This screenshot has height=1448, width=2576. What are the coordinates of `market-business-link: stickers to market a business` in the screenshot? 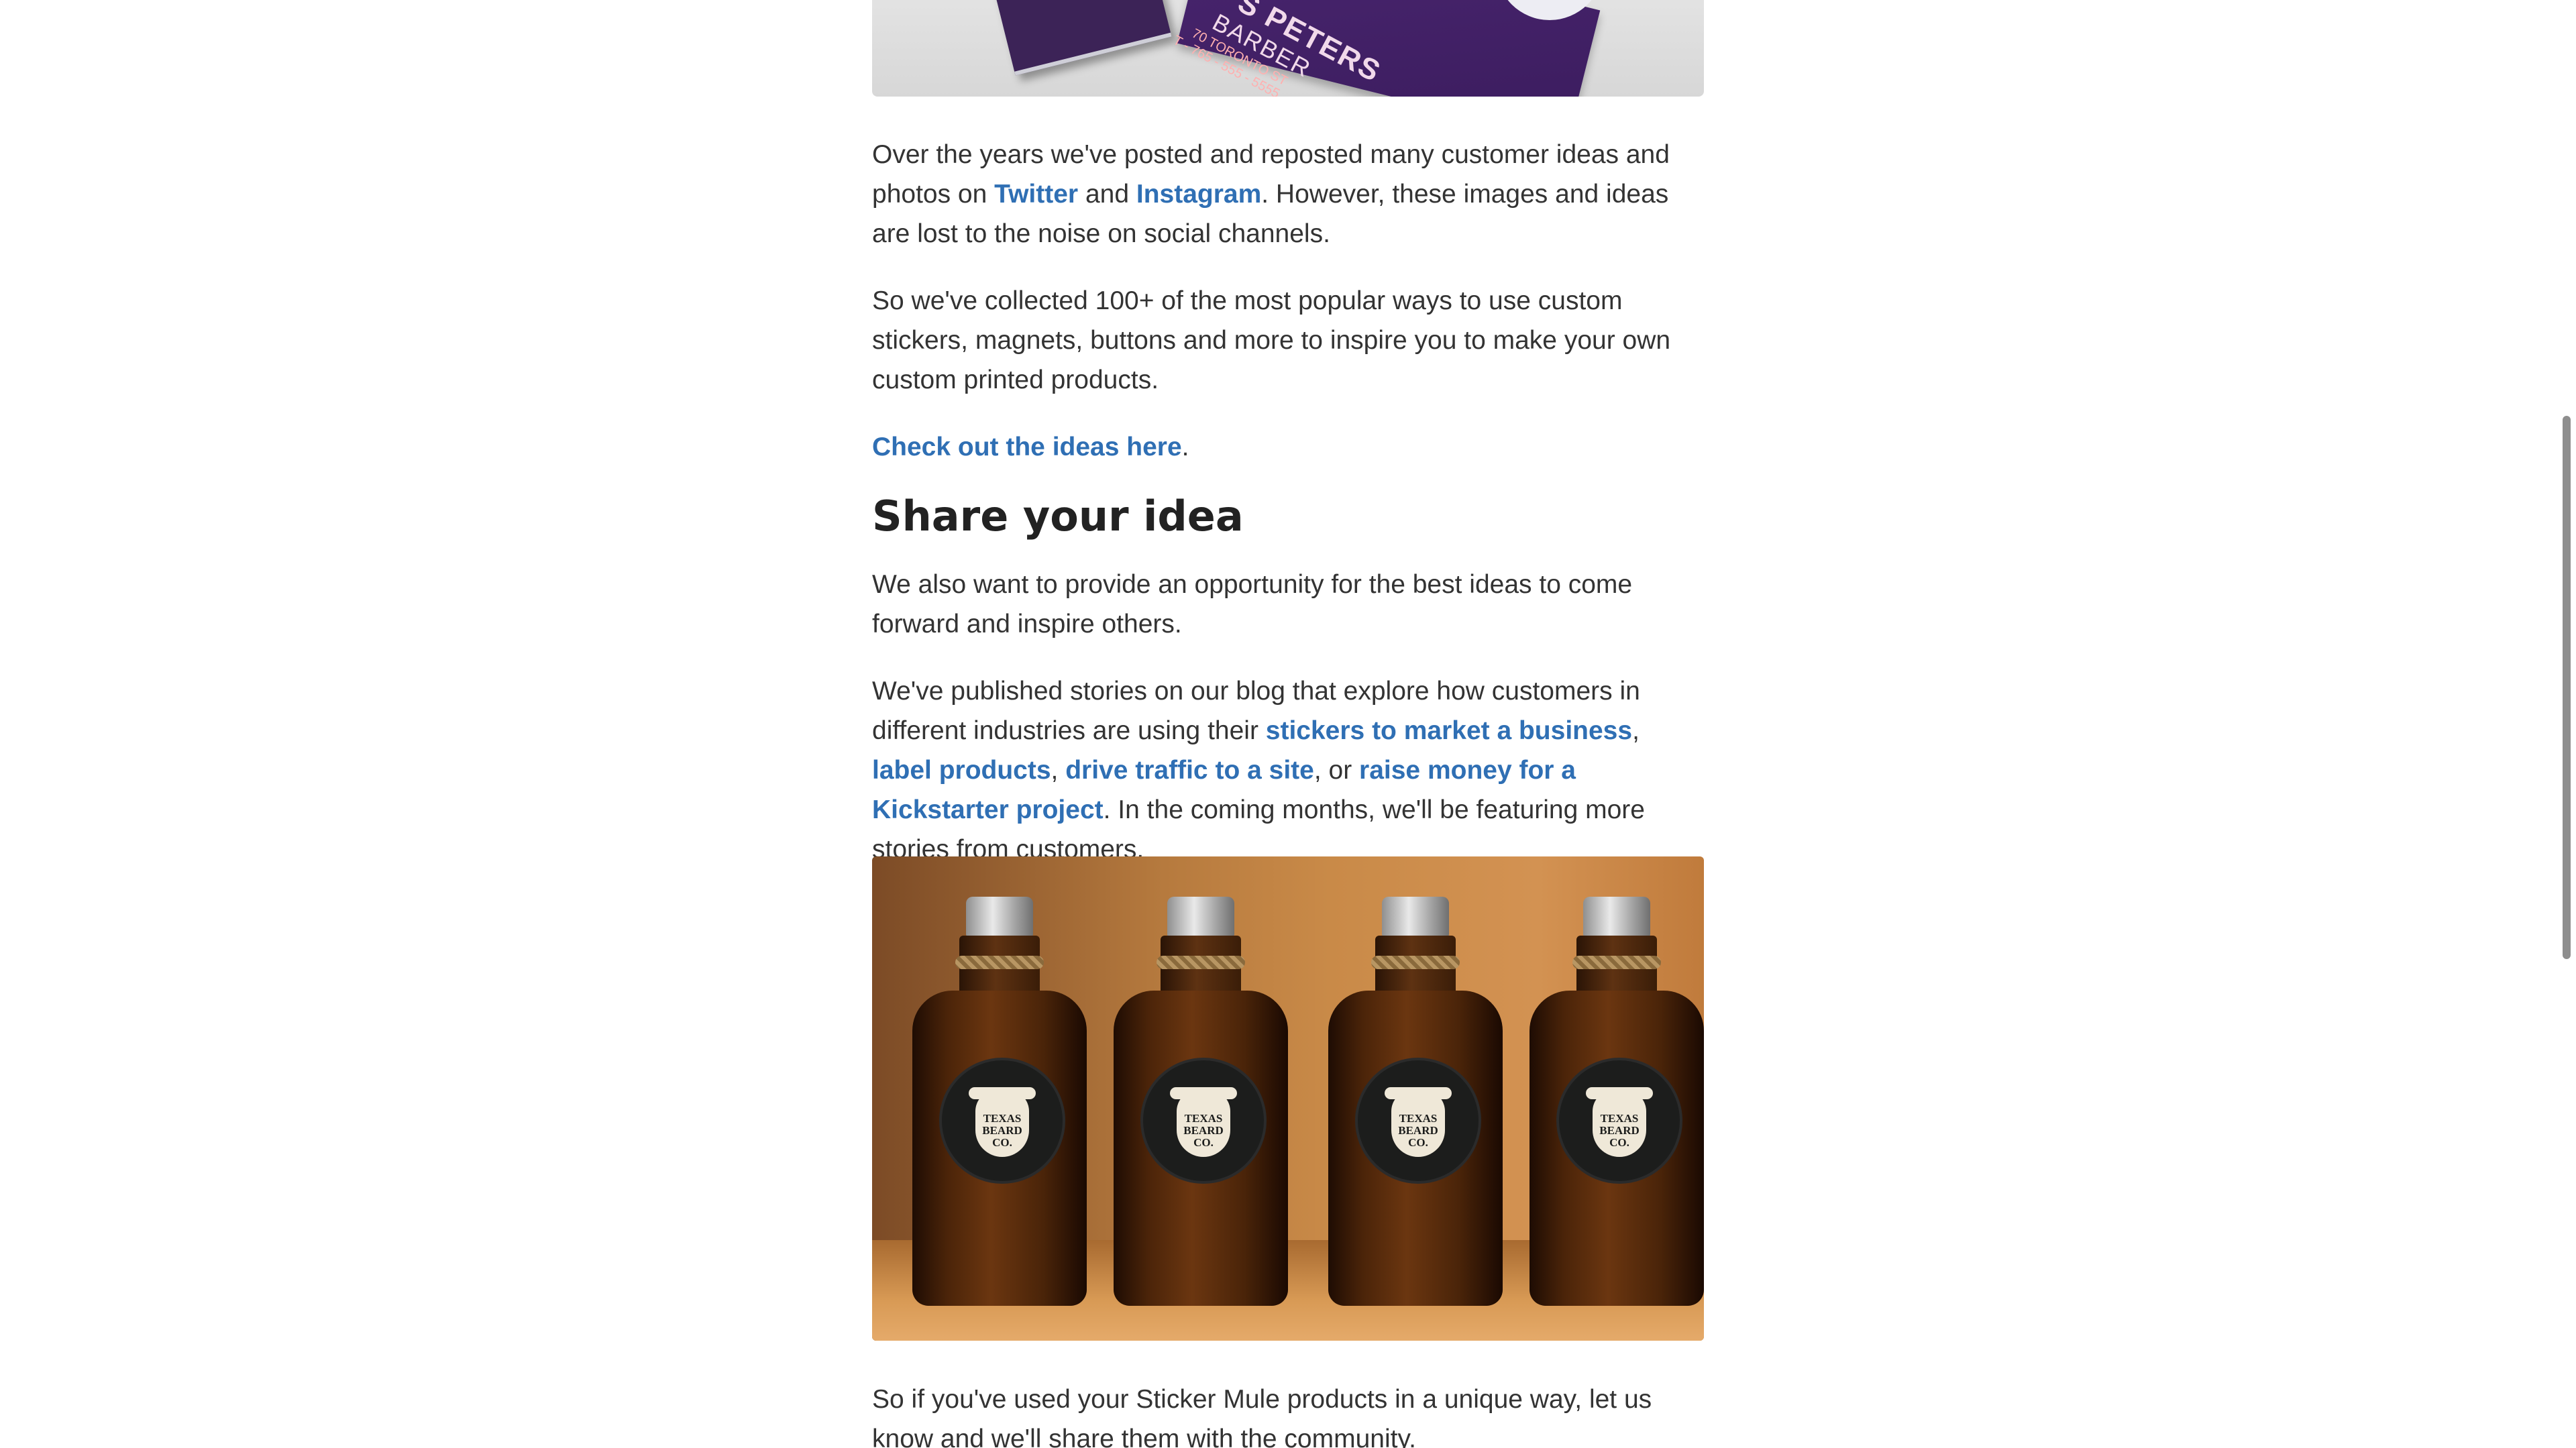 It's located at (1449, 730).